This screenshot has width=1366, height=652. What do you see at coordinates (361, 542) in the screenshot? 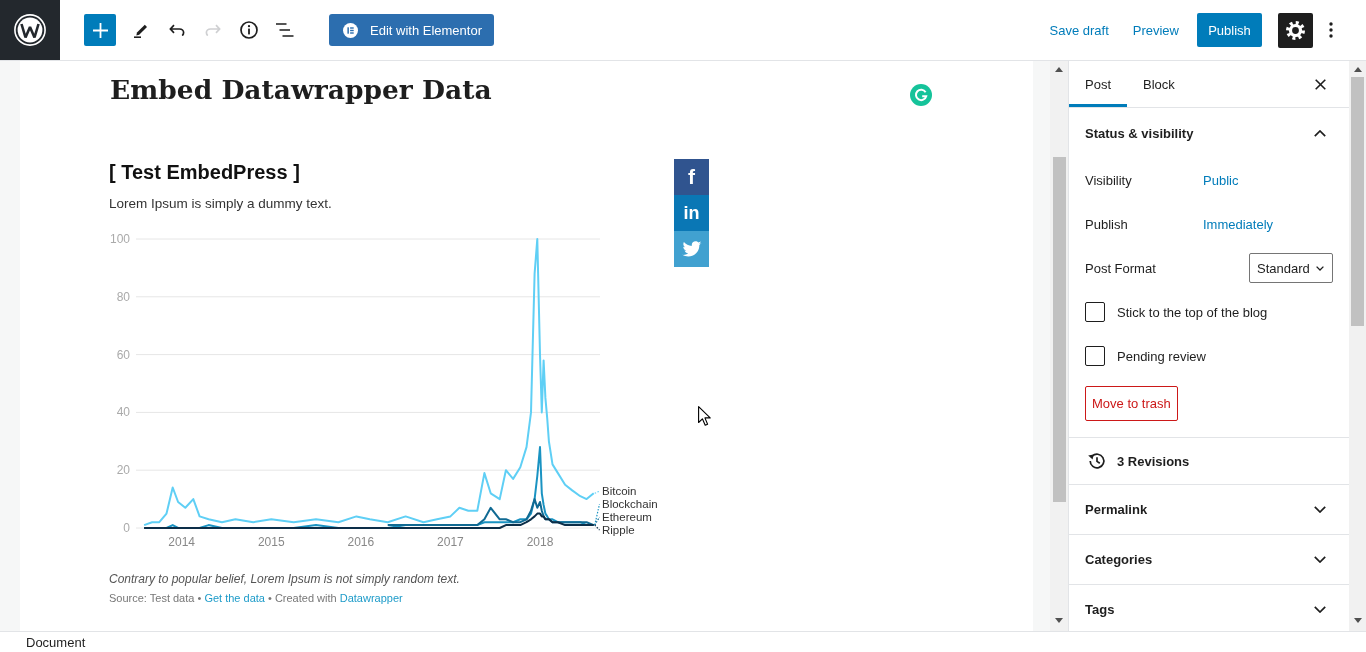
I see `x-axis-label: 2016` at bounding box center [361, 542].